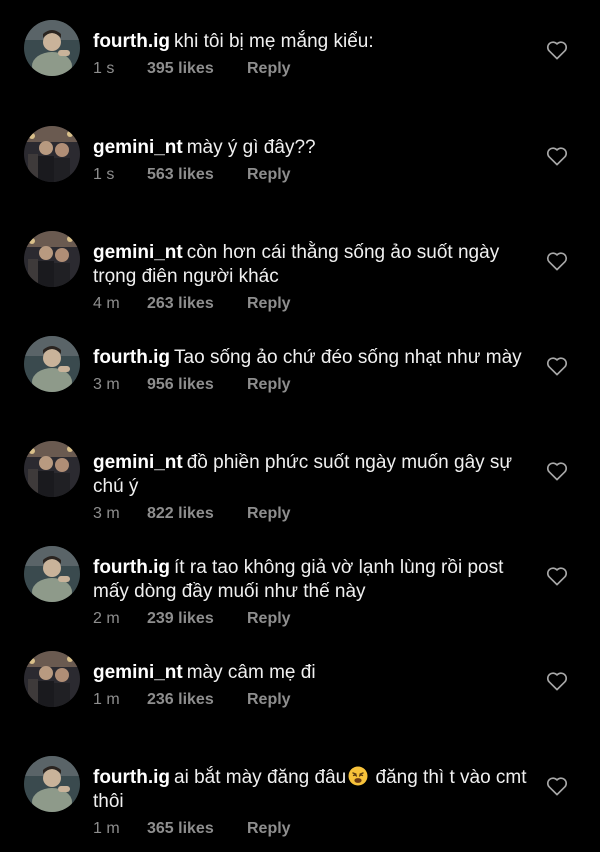 Image resolution: width=600 pixels, height=852 pixels. What do you see at coordinates (313, 829) in the screenshot?
I see `comment-meta: 1 m 365 likes Reply` at bounding box center [313, 829].